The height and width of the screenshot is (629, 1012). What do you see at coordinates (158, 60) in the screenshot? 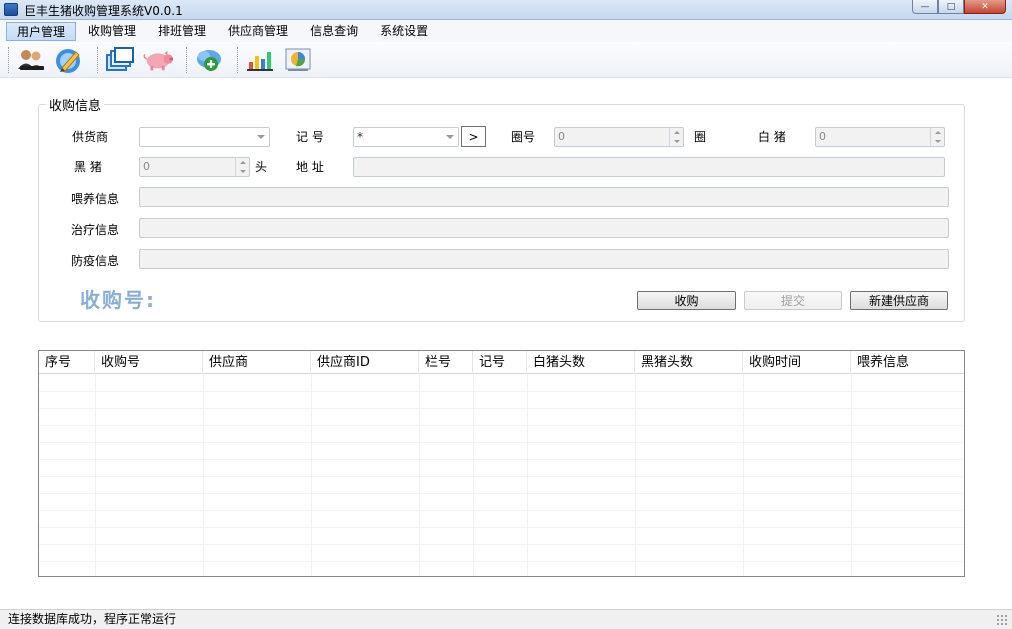
I see `pig-icon` at bounding box center [158, 60].